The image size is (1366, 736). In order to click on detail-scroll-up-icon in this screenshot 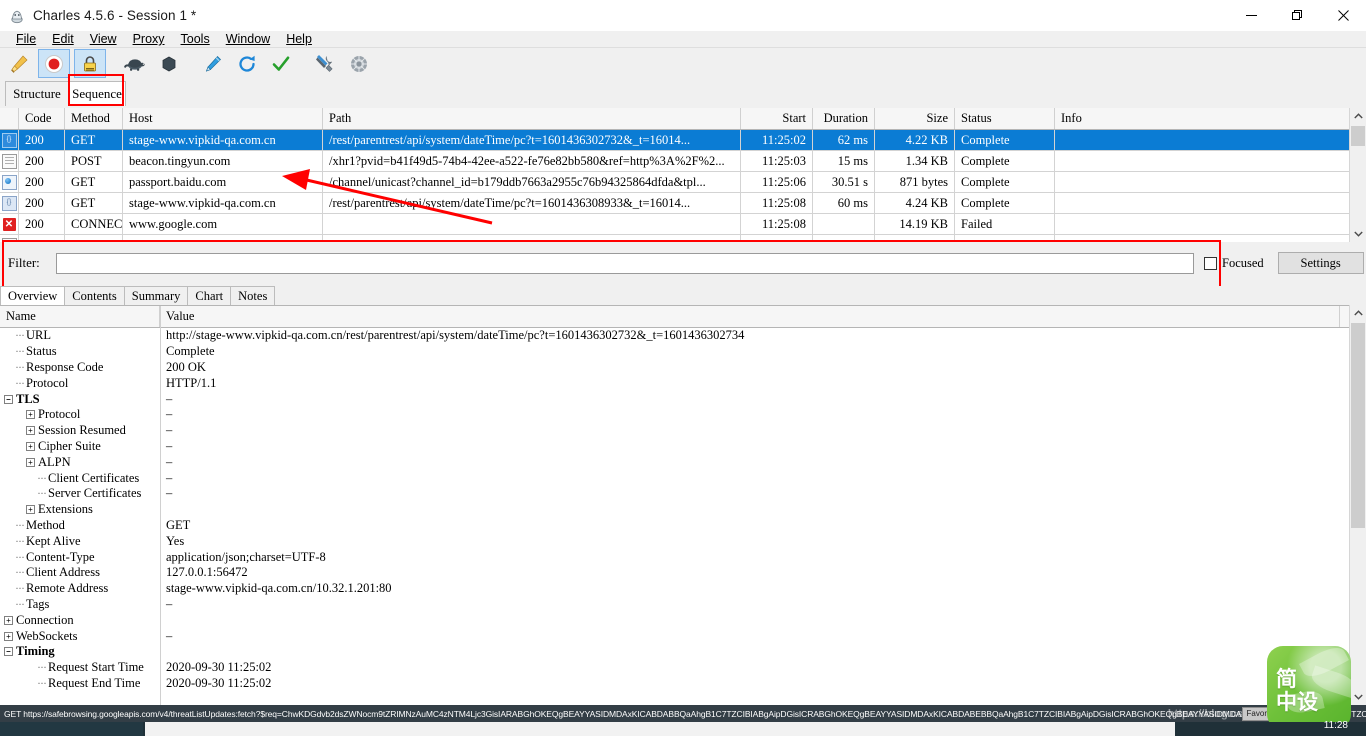, I will do `click(1358, 313)`.